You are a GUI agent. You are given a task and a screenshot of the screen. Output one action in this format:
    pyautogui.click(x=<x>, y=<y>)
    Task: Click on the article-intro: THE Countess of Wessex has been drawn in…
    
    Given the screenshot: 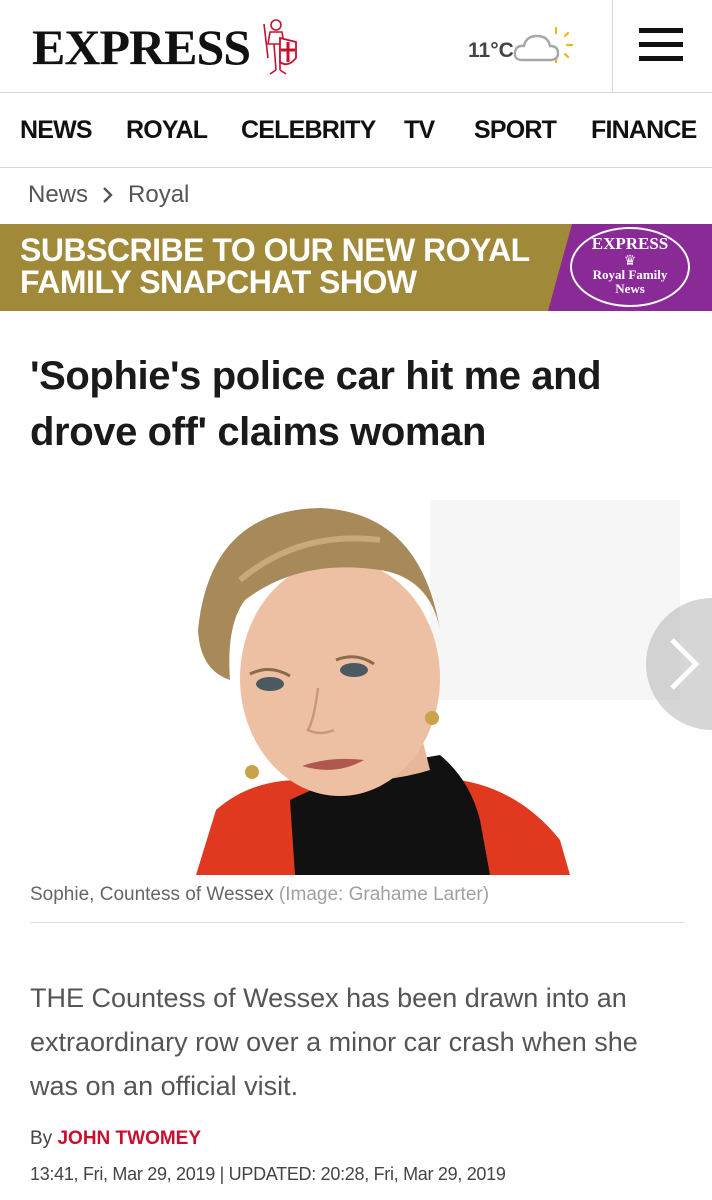 What is the action you would take?
    pyautogui.click(x=334, y=1042)
    